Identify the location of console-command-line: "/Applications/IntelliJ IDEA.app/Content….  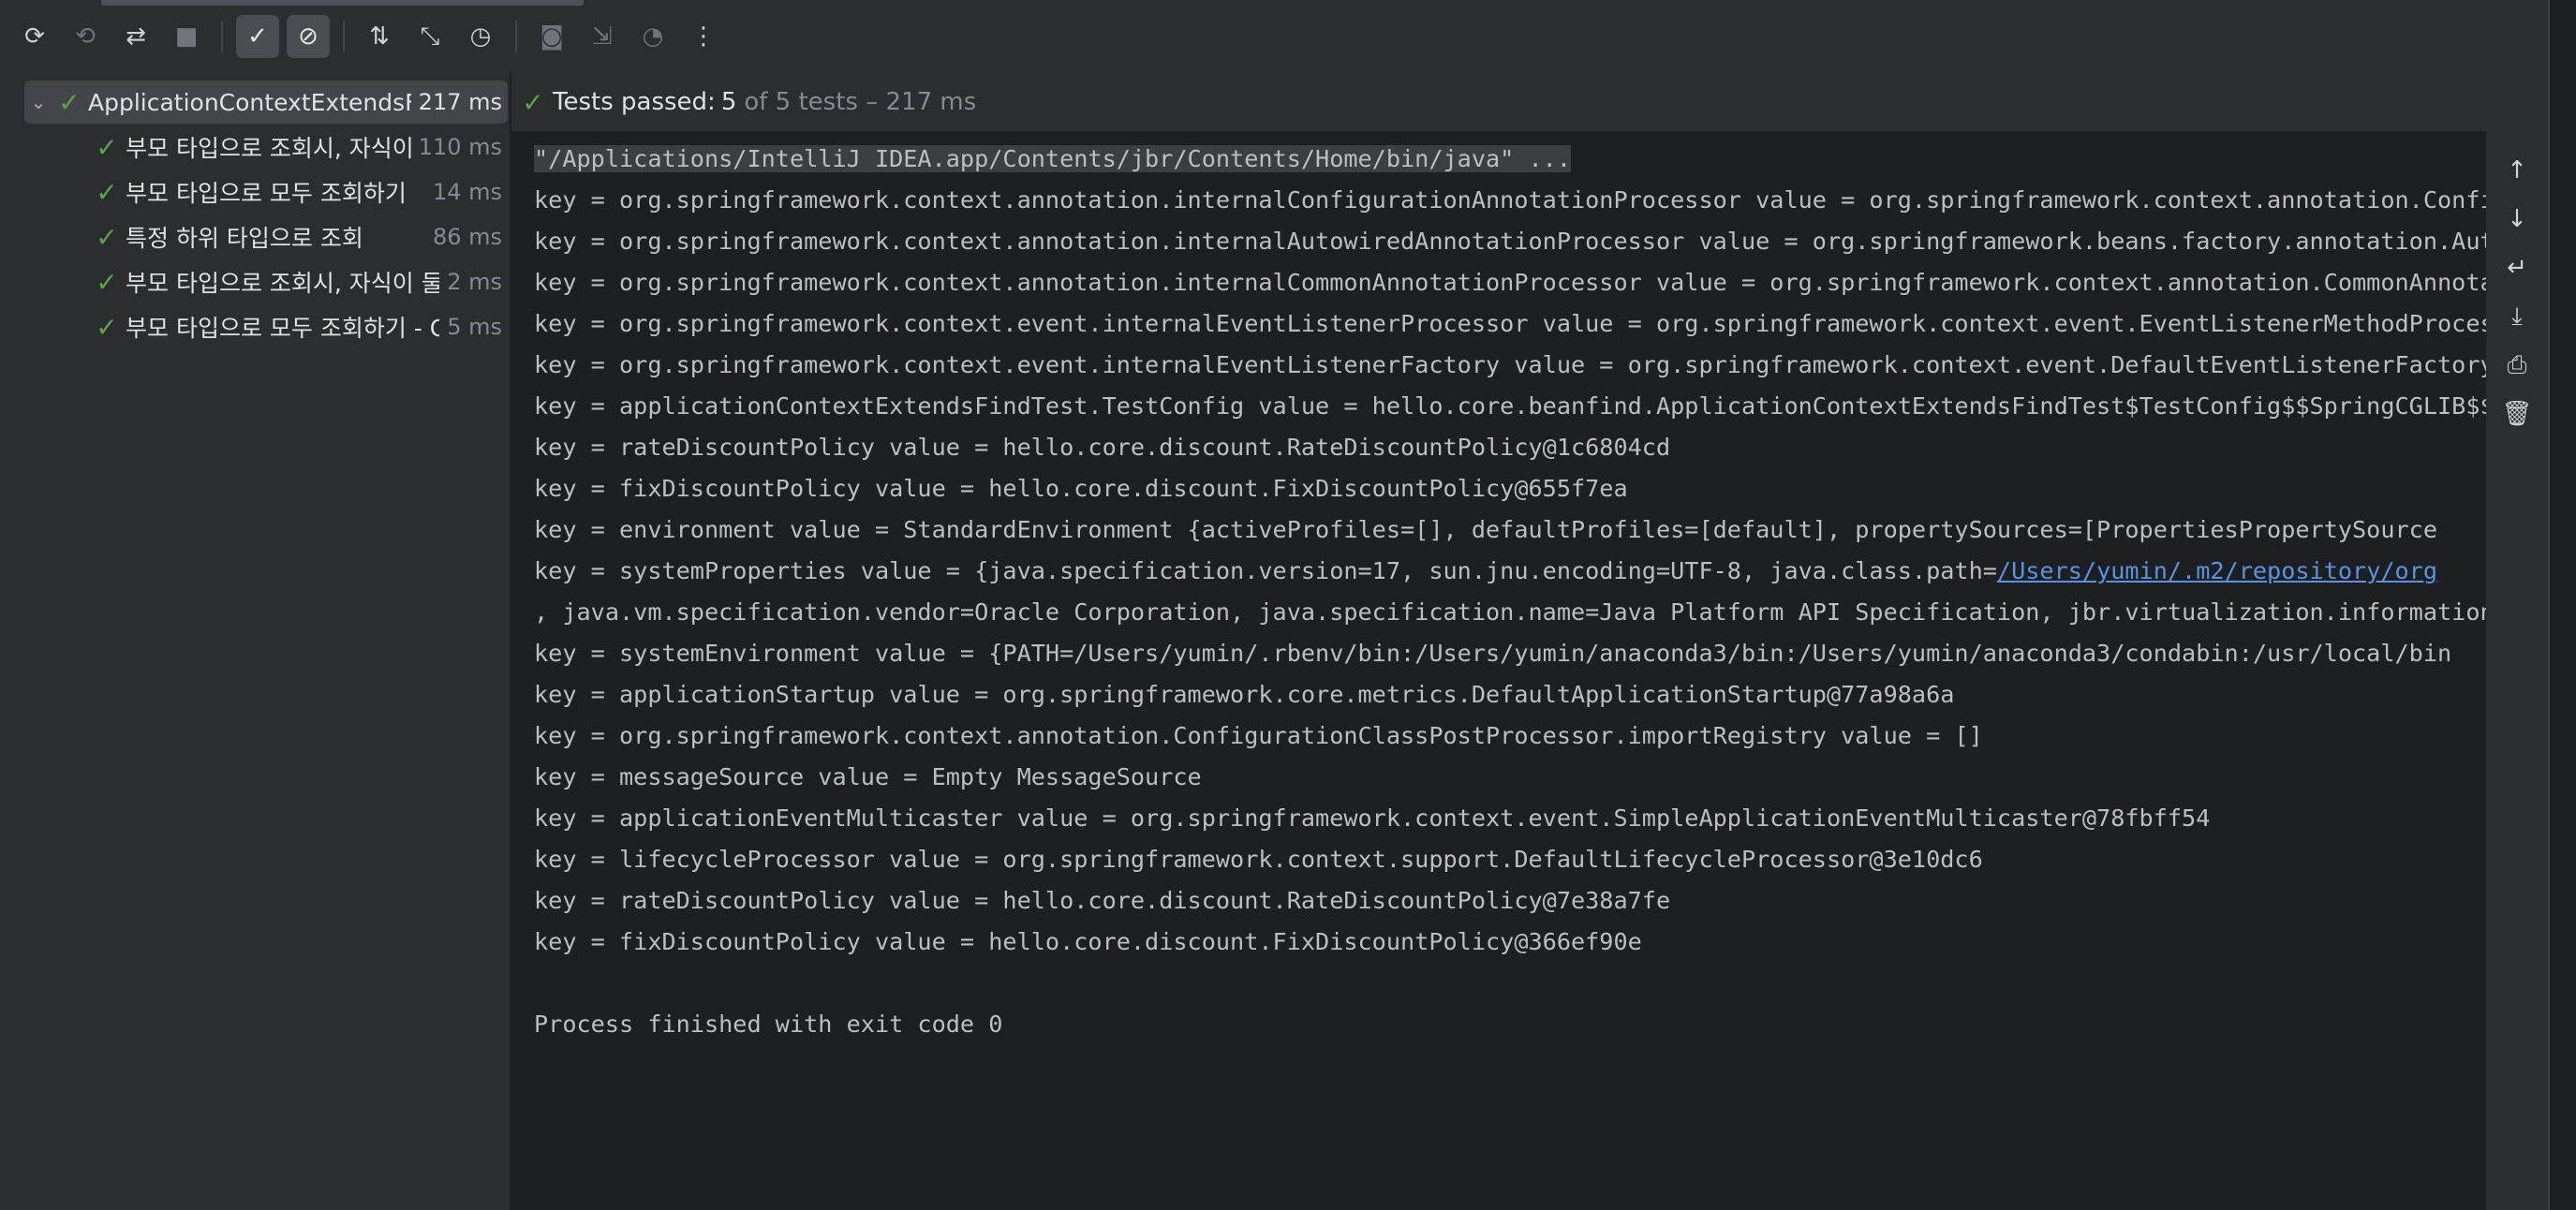
(1053, 158).